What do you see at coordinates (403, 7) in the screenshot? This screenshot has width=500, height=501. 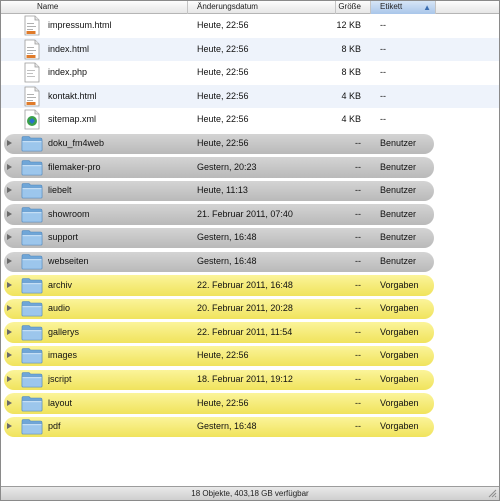 I see `column-header-label: Etikett ▲` at bounding box center [403, 7].